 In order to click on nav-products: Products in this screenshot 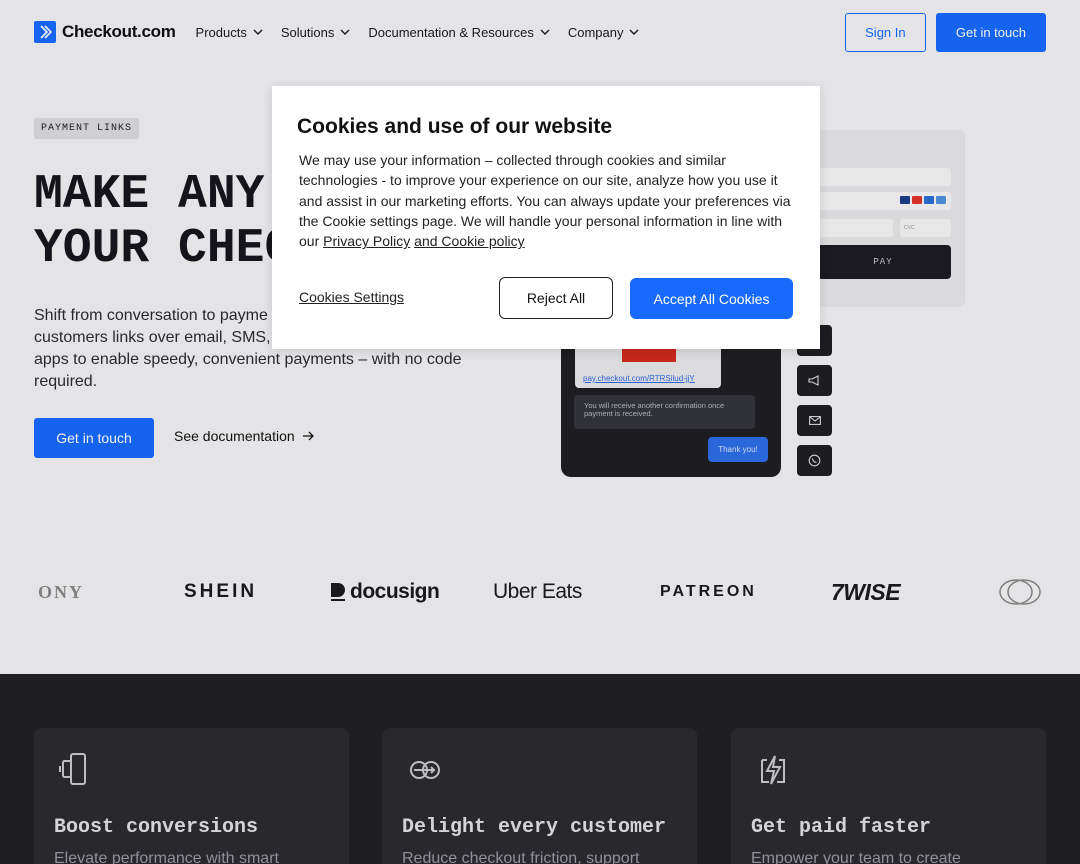, I will do `click(229, 32)`.